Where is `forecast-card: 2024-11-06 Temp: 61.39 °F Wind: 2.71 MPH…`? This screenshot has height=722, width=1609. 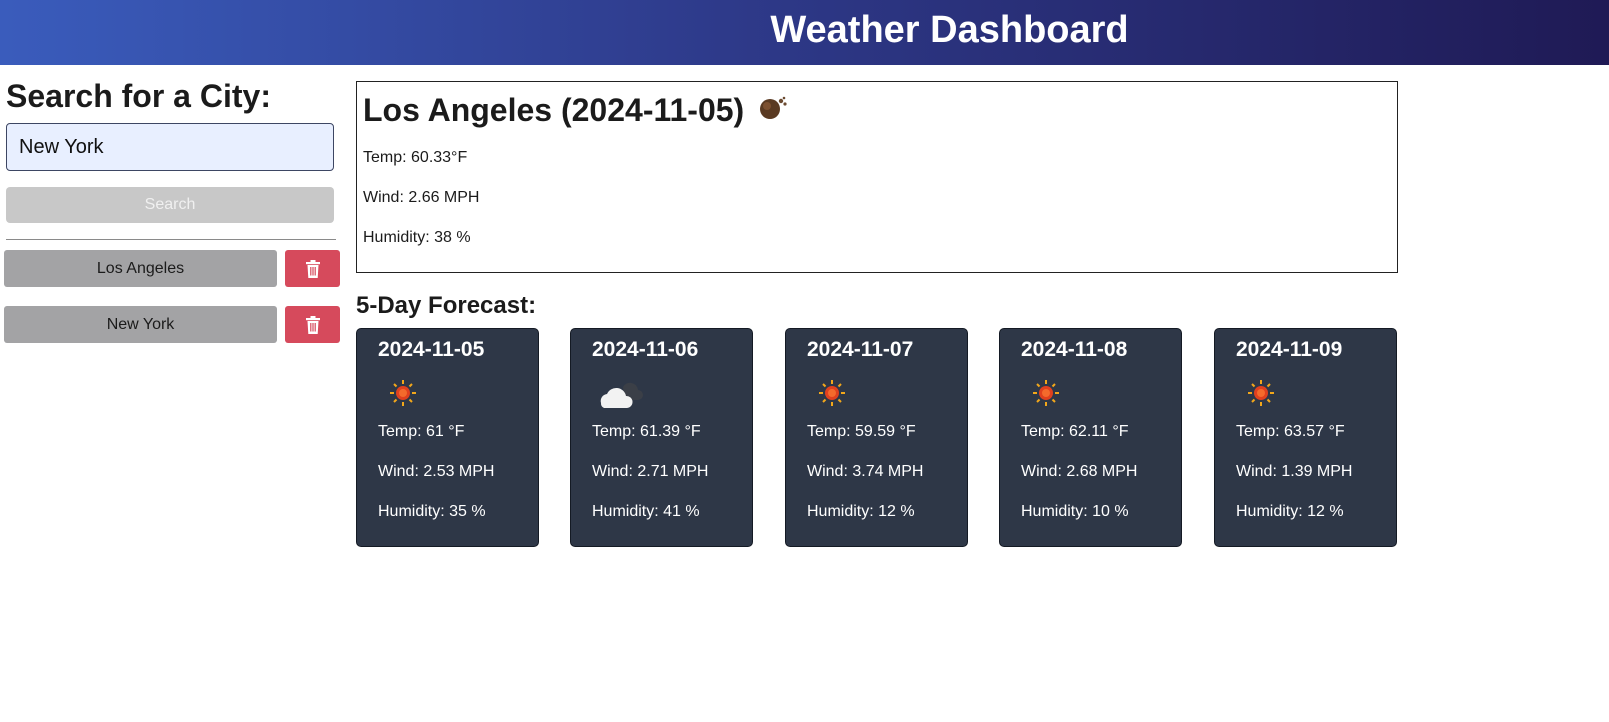 forecast-card: 2024-11-06 Temp: 61.39 °F Wind: 2.71 MPH… is located at coordinates (661, 437).